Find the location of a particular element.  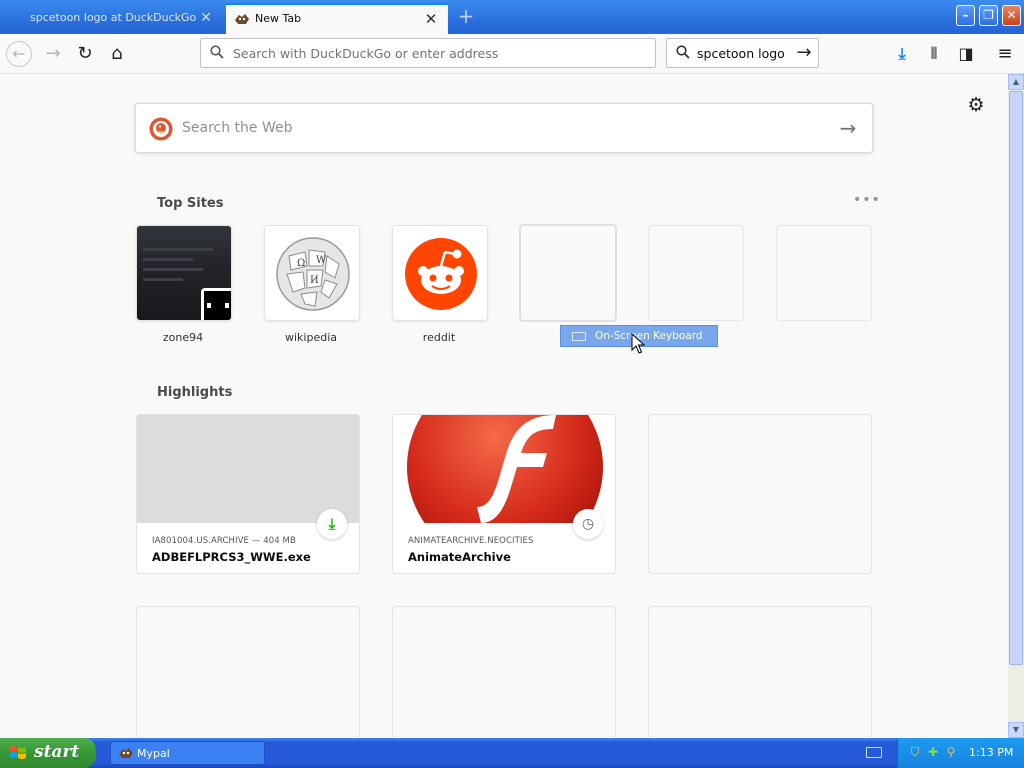

security-shield-icon: ⛉ is located at coordinates (915, 752).